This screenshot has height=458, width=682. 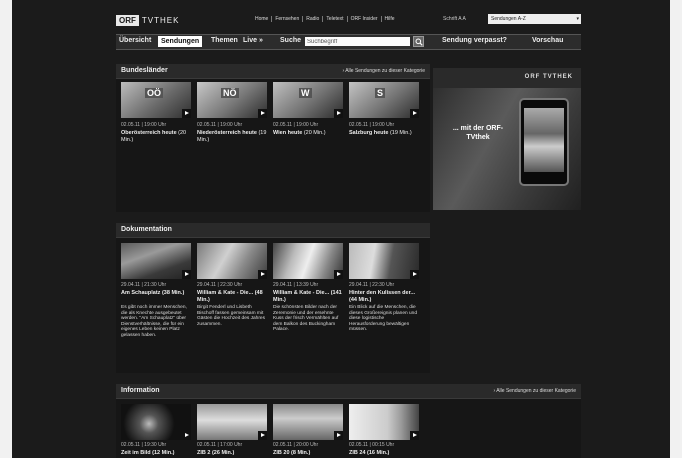 What do you see at coordinates (156, 453) in the screenshot?
I see `video-title: Zeit im Bild (12 Min.)` at bounding box center [156, 453].